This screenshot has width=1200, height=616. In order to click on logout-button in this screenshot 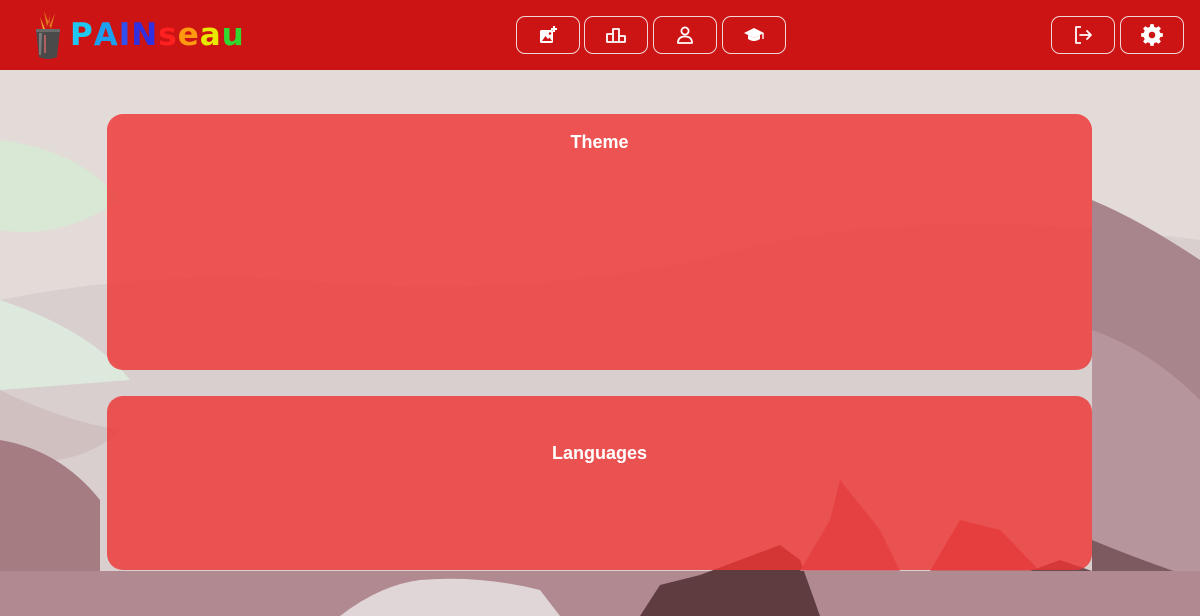, I will do `click(1083, 35)`.